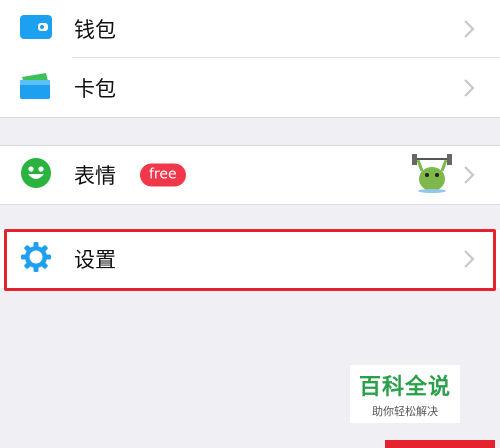  Describe the element at coordinates (163, 175) in the screenshot. I see `free-badge: free` at that location.